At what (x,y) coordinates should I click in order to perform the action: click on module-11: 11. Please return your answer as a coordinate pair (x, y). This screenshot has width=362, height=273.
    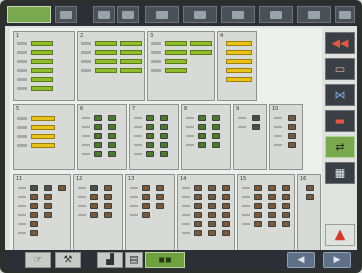
    Looking at the image, I should click on (42, 217).